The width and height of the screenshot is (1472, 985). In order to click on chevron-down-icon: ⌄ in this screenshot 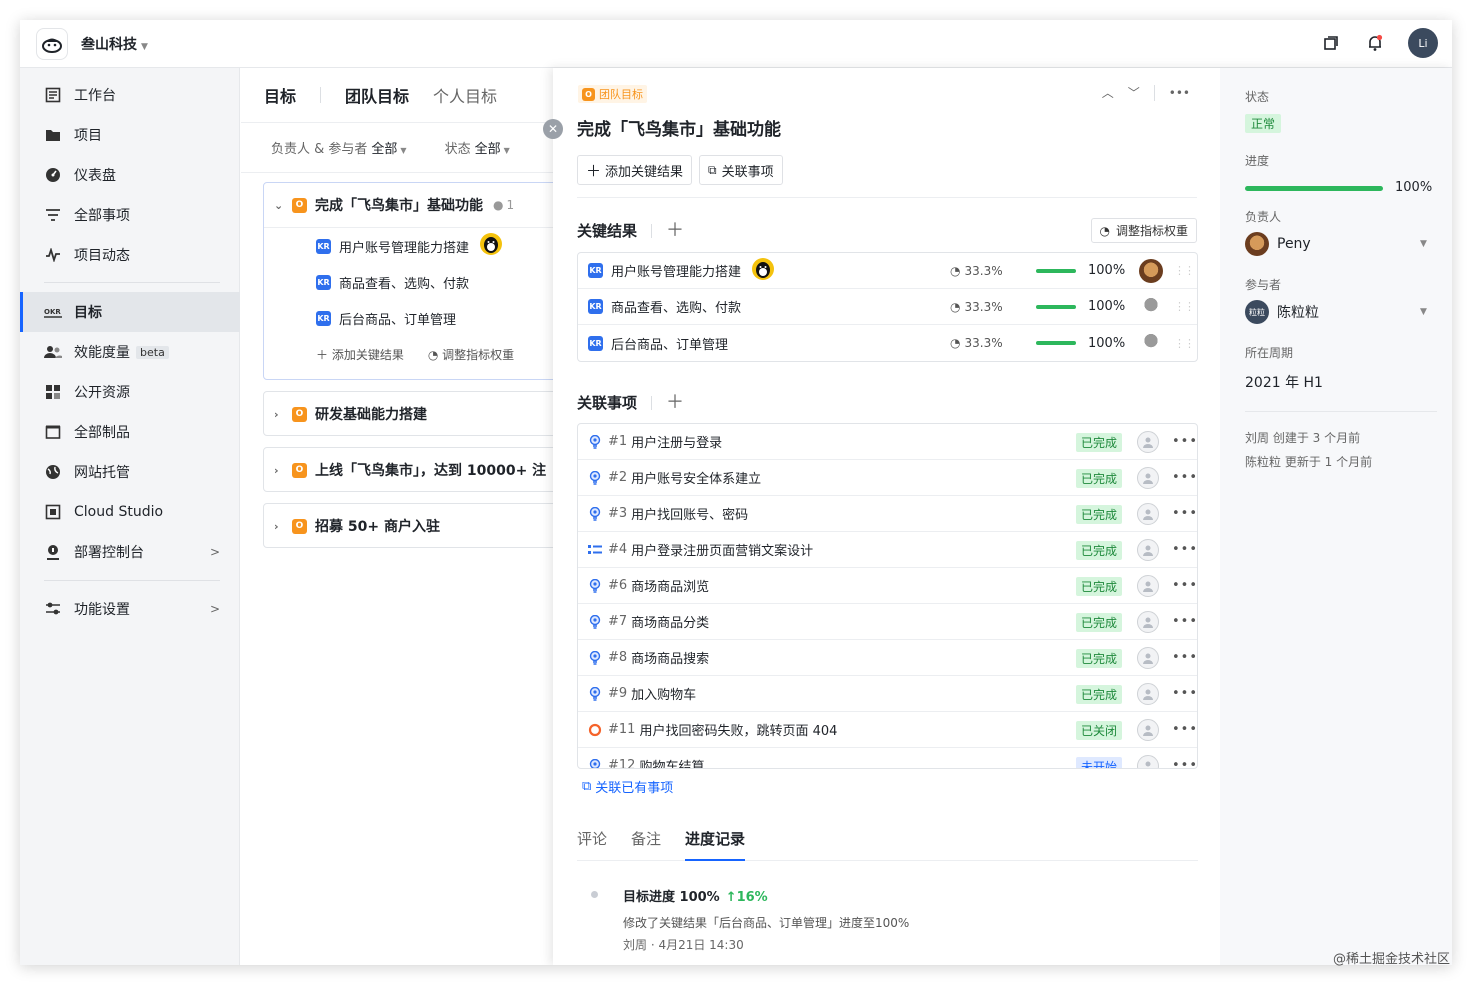, I will do `click(281, 205)`.